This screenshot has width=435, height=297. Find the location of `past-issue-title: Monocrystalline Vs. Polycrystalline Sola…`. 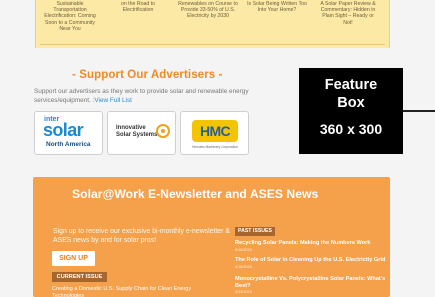

past-issue-title: Monocrystalline Vs. Polycrystalline Sola… is located at coordinates (315, 282).